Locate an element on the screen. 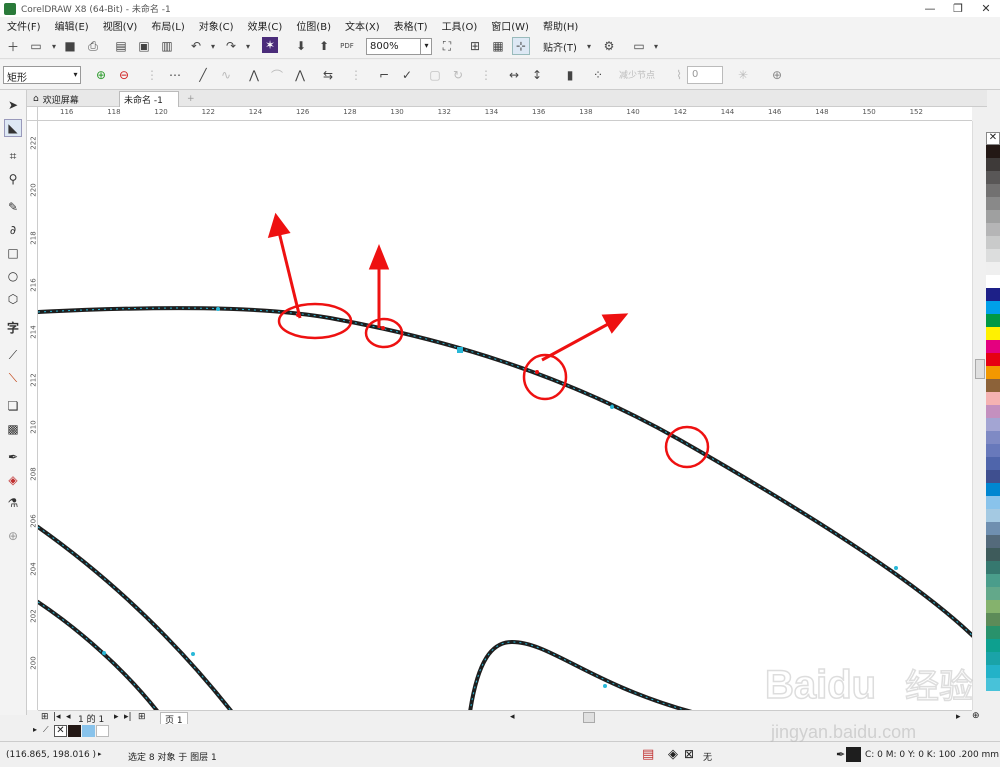 The image size is (1000, 767). zoom-icon: ⚲ is located at coordinates (13, 179).